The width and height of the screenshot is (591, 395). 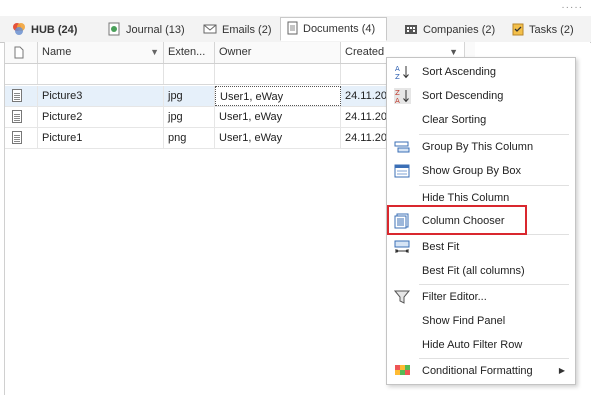 What do you see at coordinates (561, 370) in the screenshot?
I see `chevron-right-icon: ▶` at bounding box center [561, 370].